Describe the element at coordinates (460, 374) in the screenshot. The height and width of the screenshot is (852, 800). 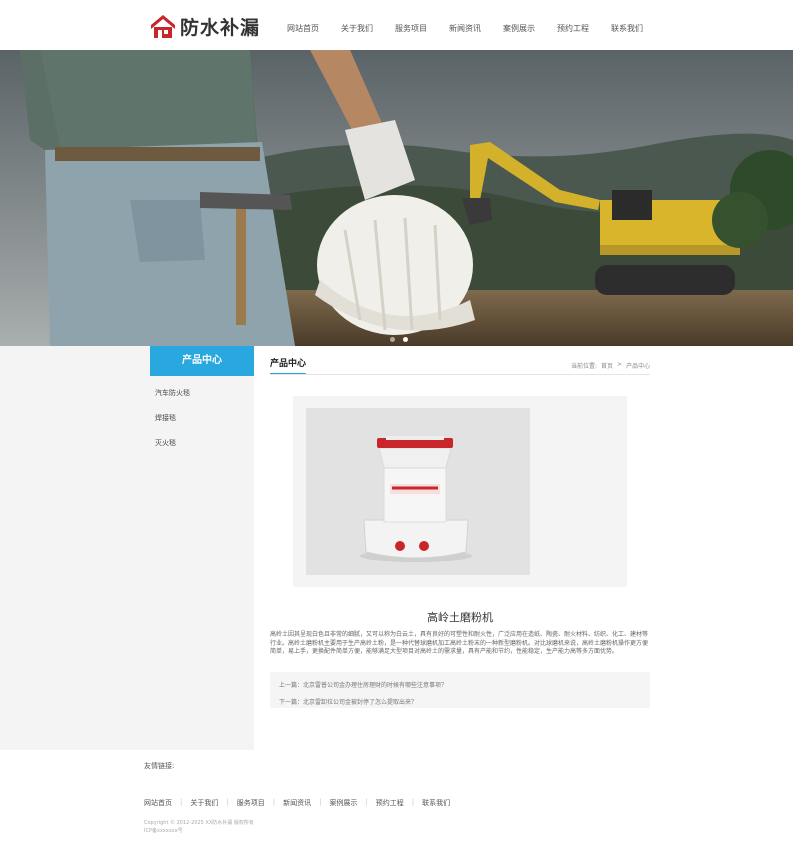
I see `title-divider` at that location.